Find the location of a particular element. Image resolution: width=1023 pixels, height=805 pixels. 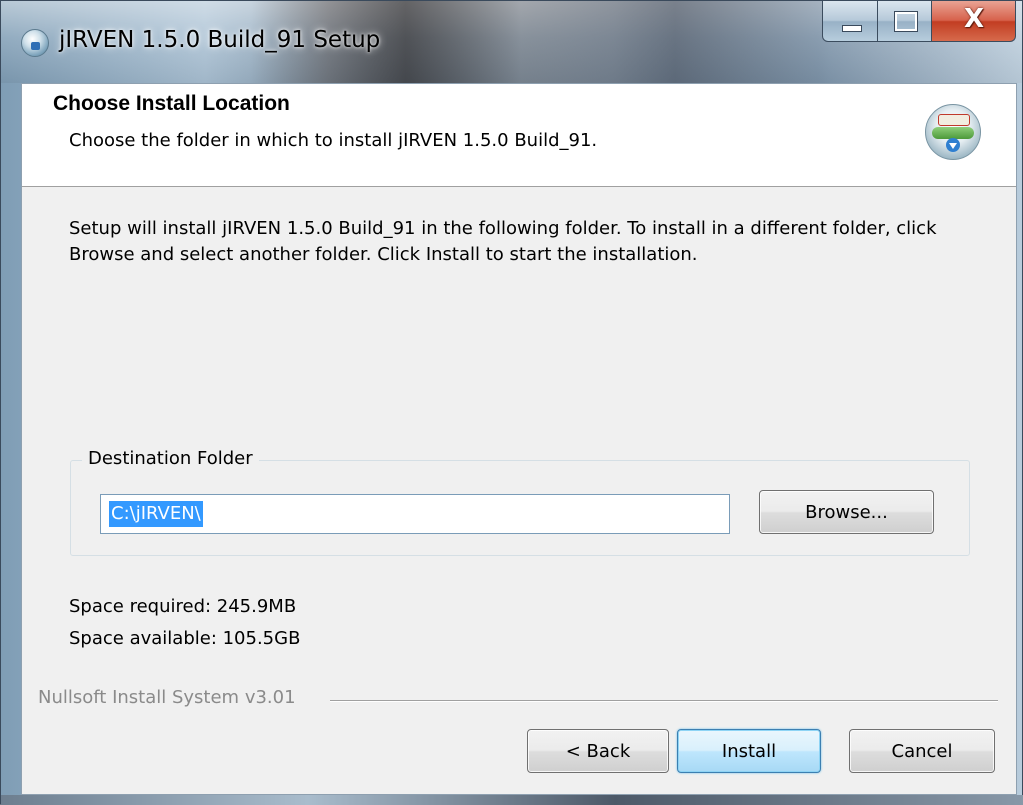

page-title: Choose Install Location is located at coordinates (171, 103).